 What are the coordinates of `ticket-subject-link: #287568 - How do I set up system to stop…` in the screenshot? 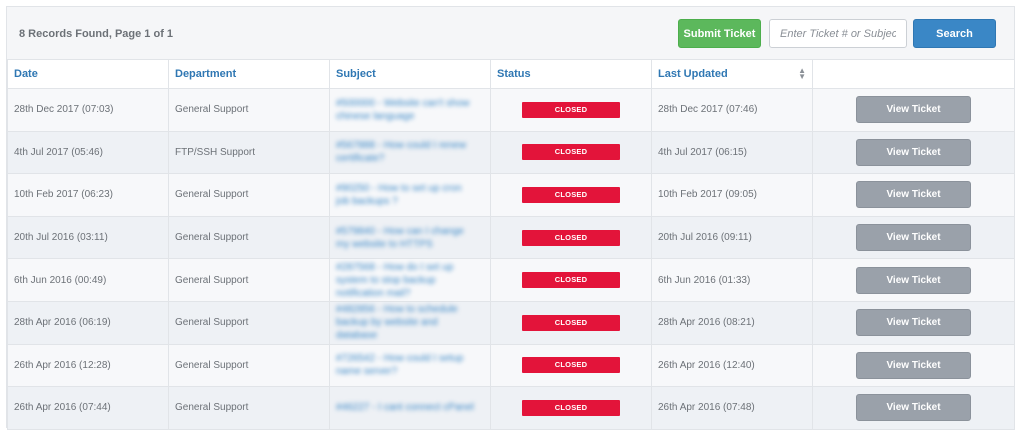 It's located at (410, 280).